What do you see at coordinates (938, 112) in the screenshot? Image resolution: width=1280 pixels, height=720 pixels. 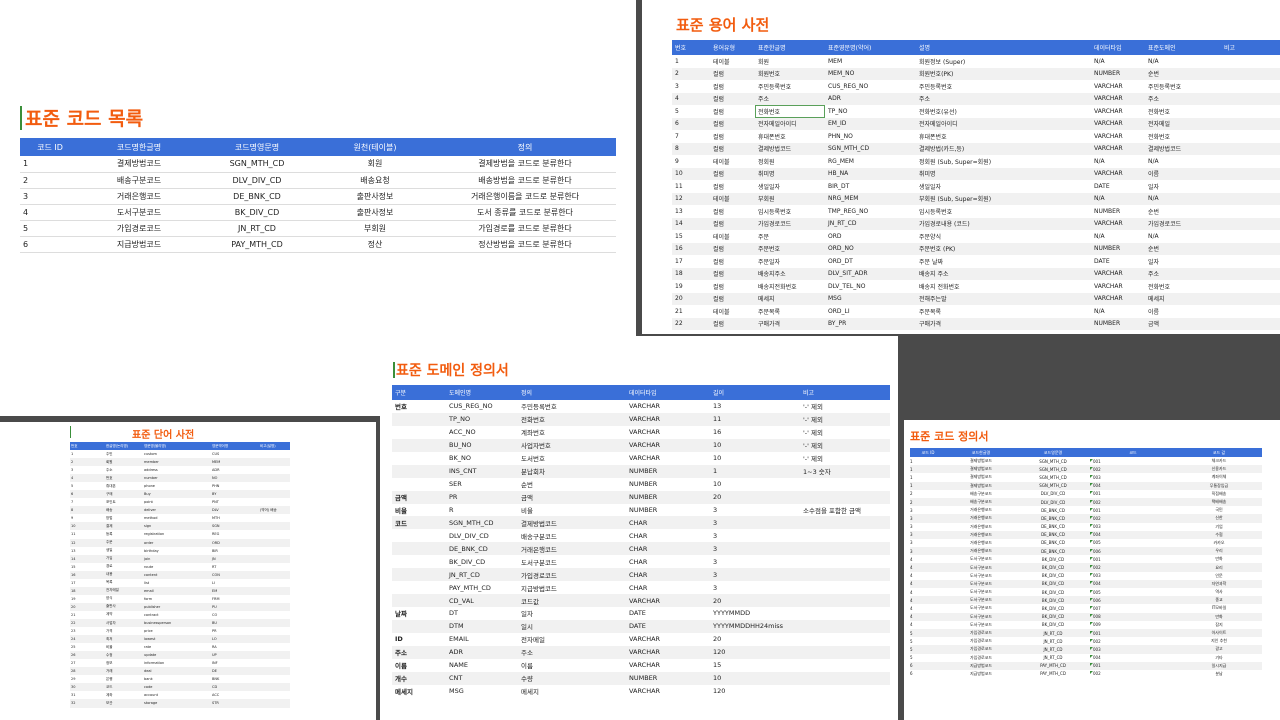 I see `table-cell: 전화번호(유선)` at bounding box center [938, 112].